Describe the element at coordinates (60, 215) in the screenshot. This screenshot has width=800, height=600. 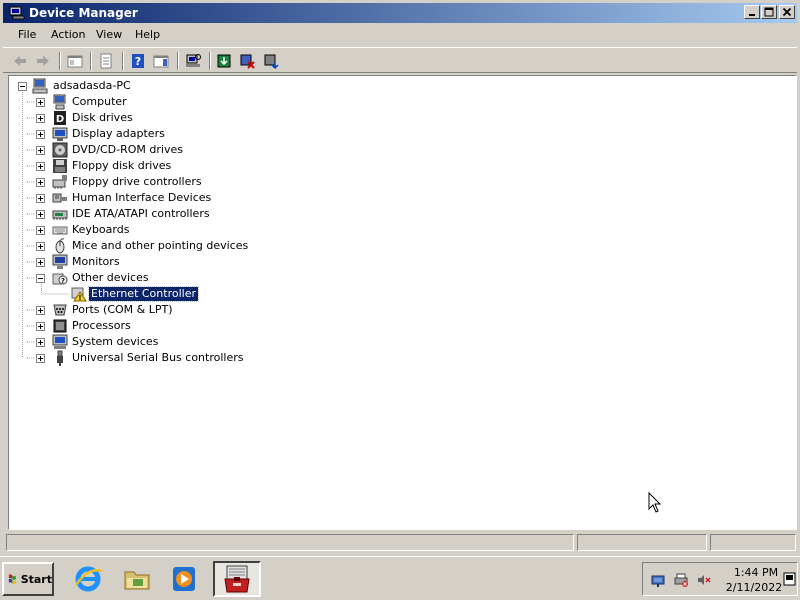
I see `ide-controller-icon` at that location.